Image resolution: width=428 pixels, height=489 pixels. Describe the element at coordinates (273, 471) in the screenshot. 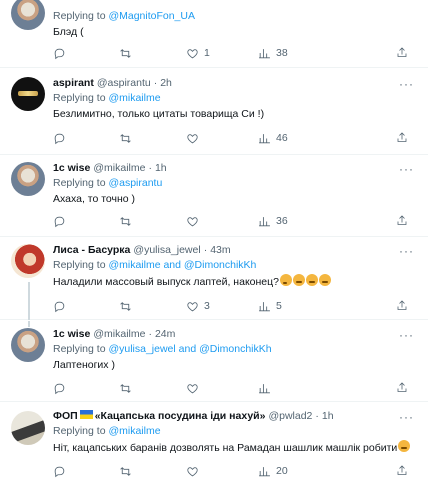

I see `views-button: 20` at that location.